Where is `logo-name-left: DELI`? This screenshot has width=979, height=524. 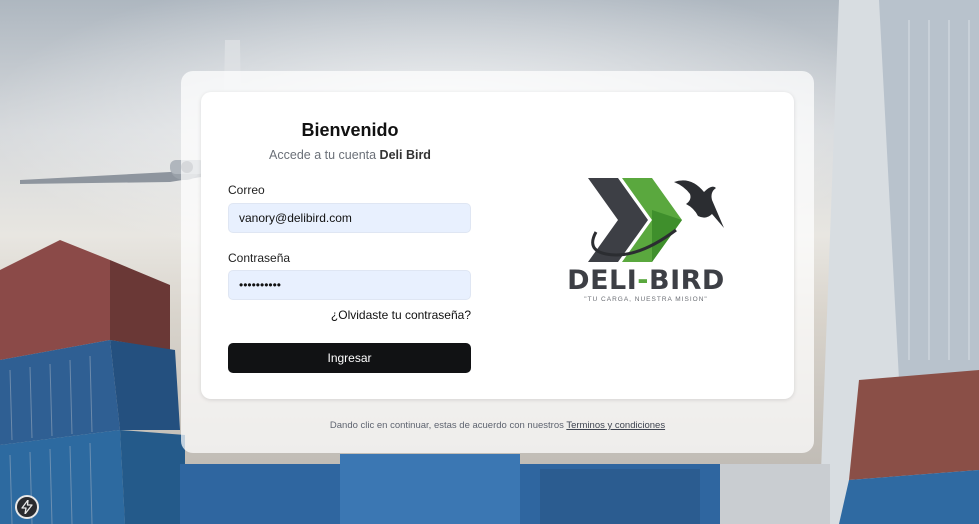 logo-name-left: DELI is located at coordinates (602, 280).